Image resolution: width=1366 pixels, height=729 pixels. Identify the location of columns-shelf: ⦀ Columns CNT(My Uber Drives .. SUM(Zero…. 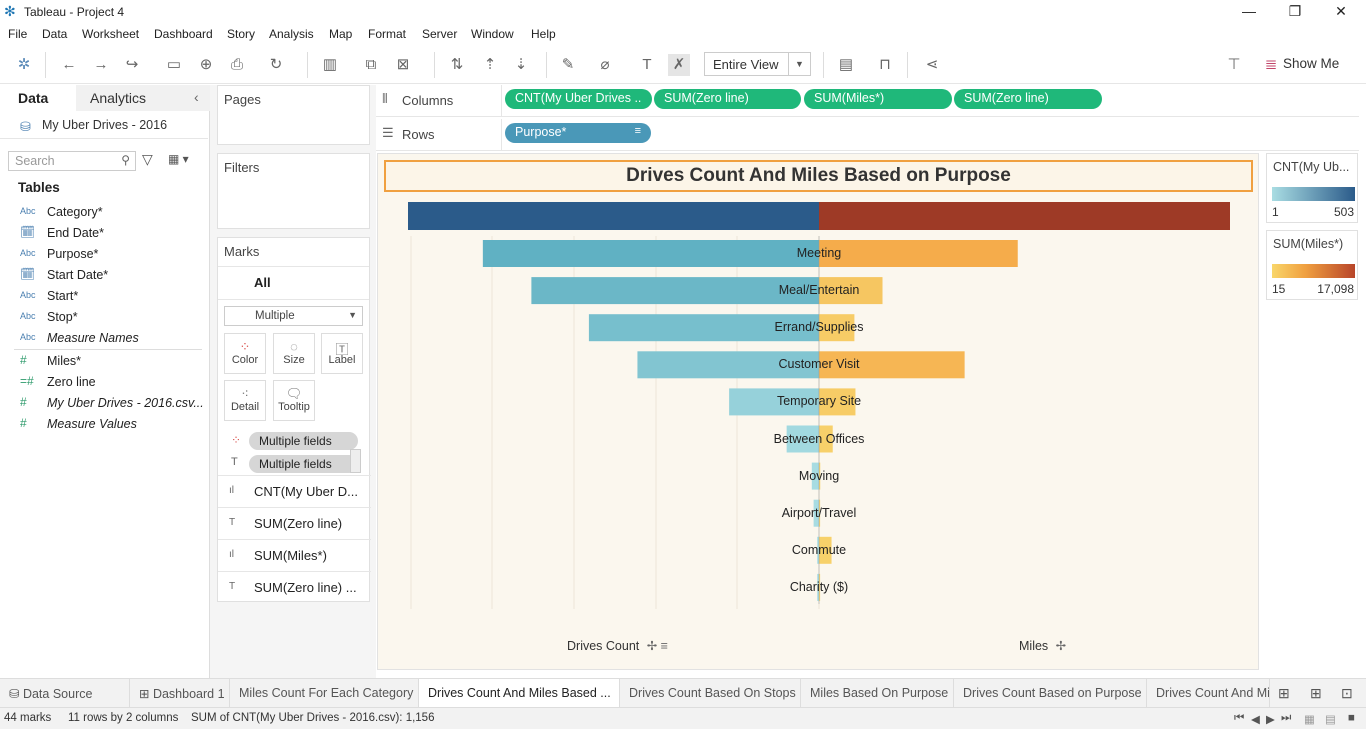
(867, 101).